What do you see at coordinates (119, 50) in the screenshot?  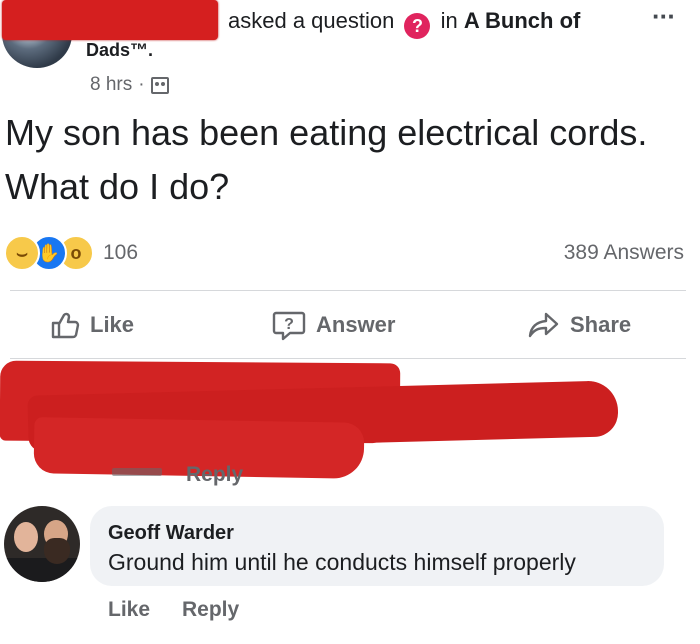 I see `group-name-link-tail: Dads™.` at bounding box center [119, 50].